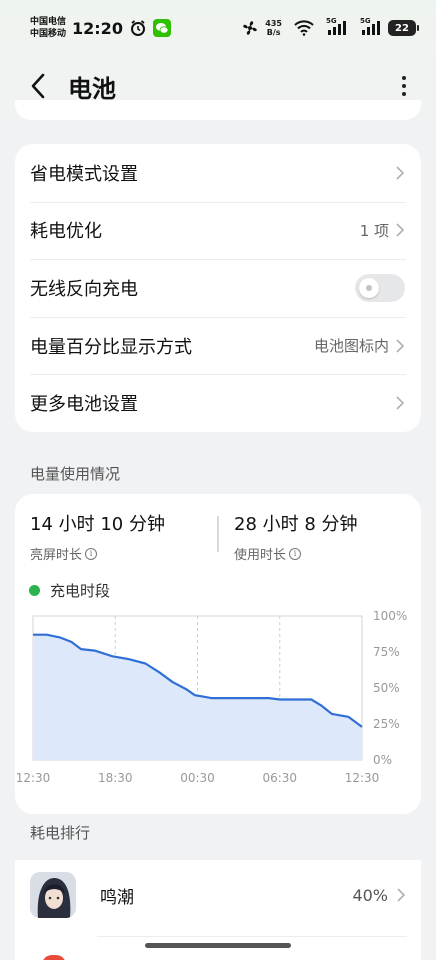  What do you see at coordinates (331, 21) in the screenshot?
I see `signal-1-label: 5G` at bounding box center [331, 21].